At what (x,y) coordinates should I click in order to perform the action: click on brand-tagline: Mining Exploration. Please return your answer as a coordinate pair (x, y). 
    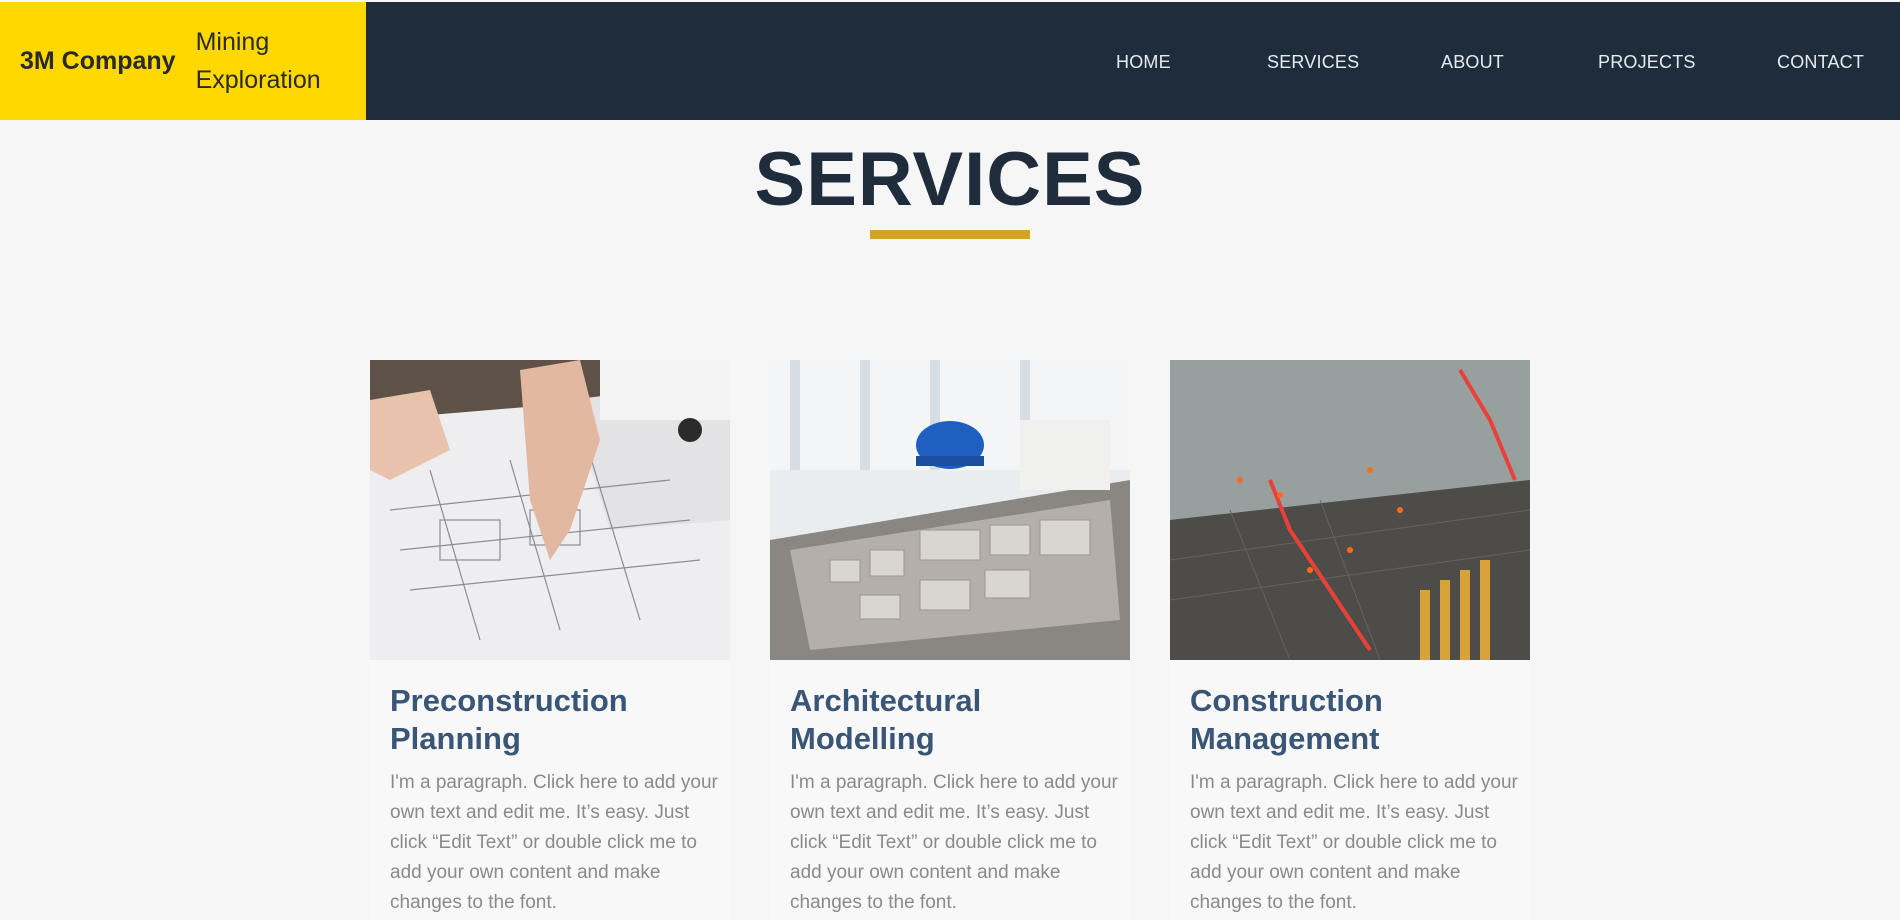
    Looking at the image, I should click on (258, 61).